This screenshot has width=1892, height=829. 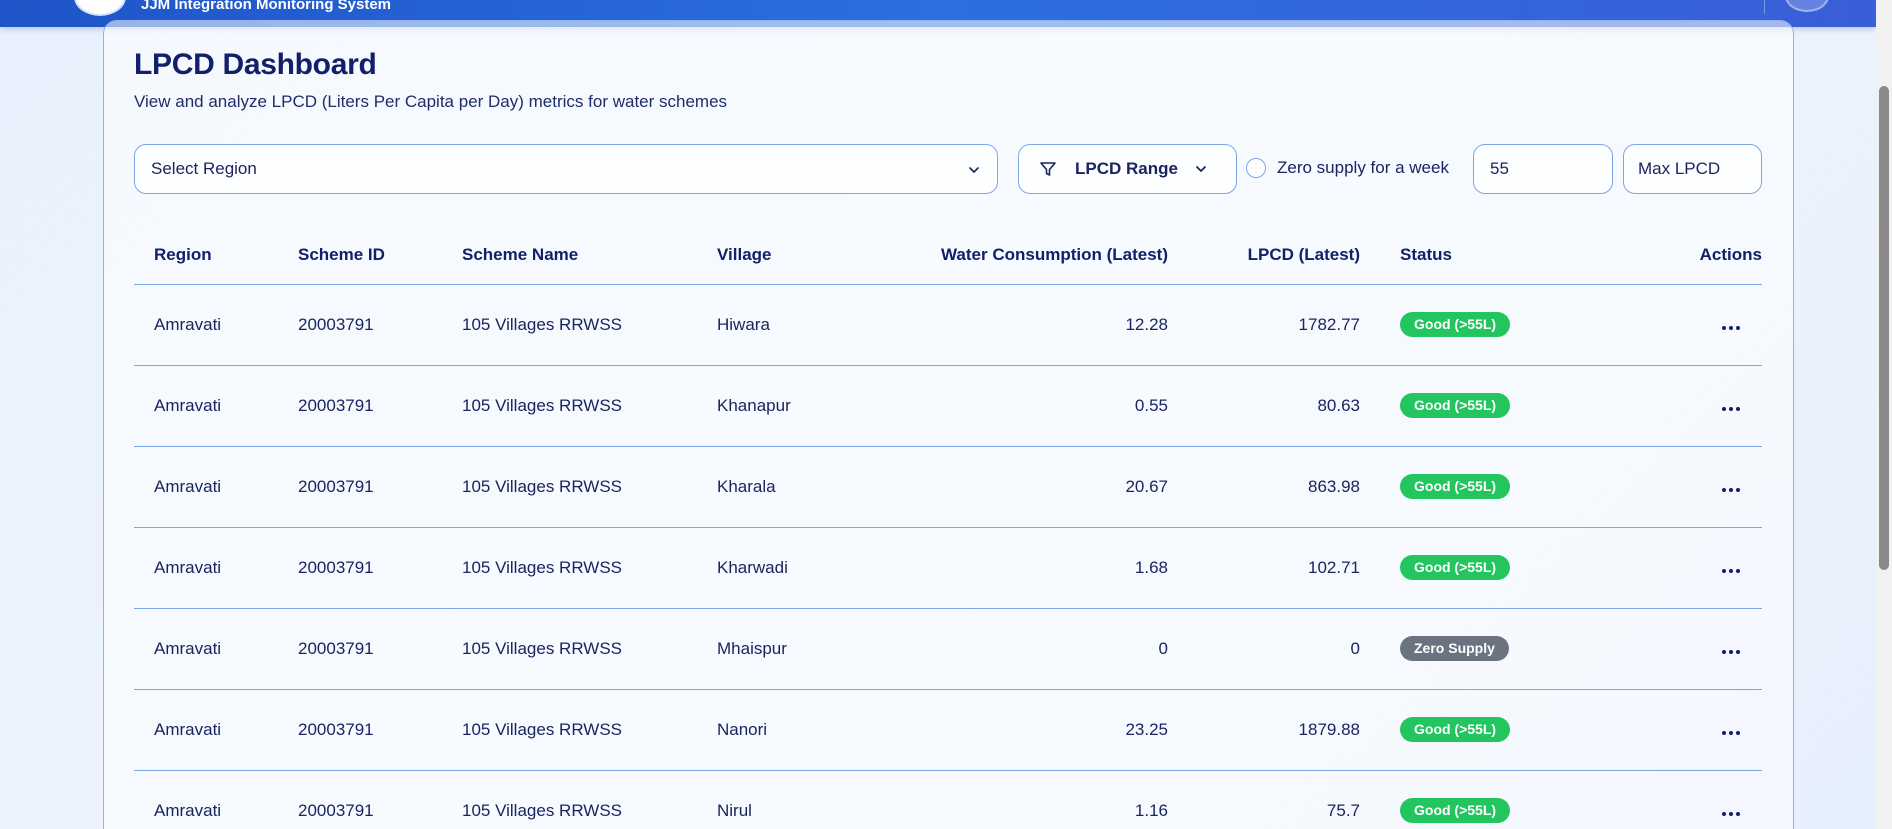 I want to click on scrollbar-thumb, so click(x=1884, y=328).